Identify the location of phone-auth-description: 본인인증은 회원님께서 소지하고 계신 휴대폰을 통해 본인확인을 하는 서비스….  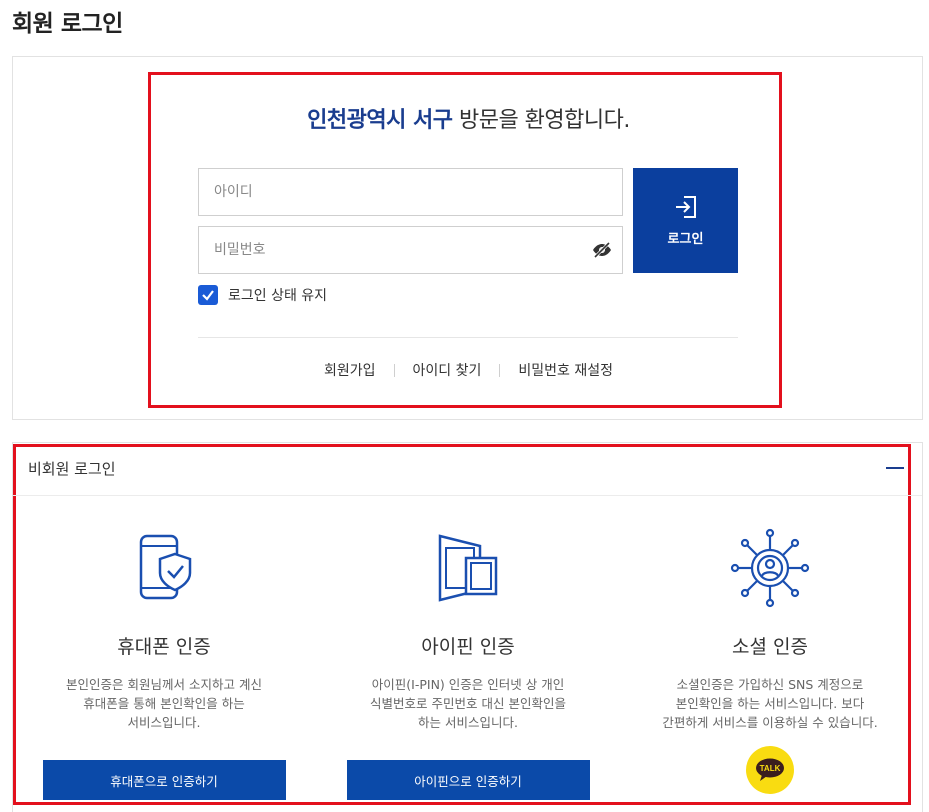
(164, 703).